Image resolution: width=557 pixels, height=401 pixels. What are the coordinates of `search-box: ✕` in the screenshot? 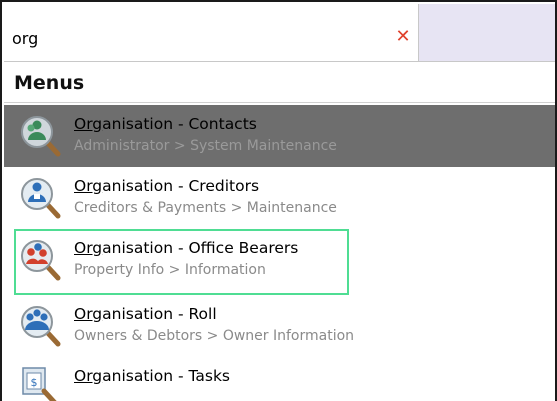 It's located at (211, 33).